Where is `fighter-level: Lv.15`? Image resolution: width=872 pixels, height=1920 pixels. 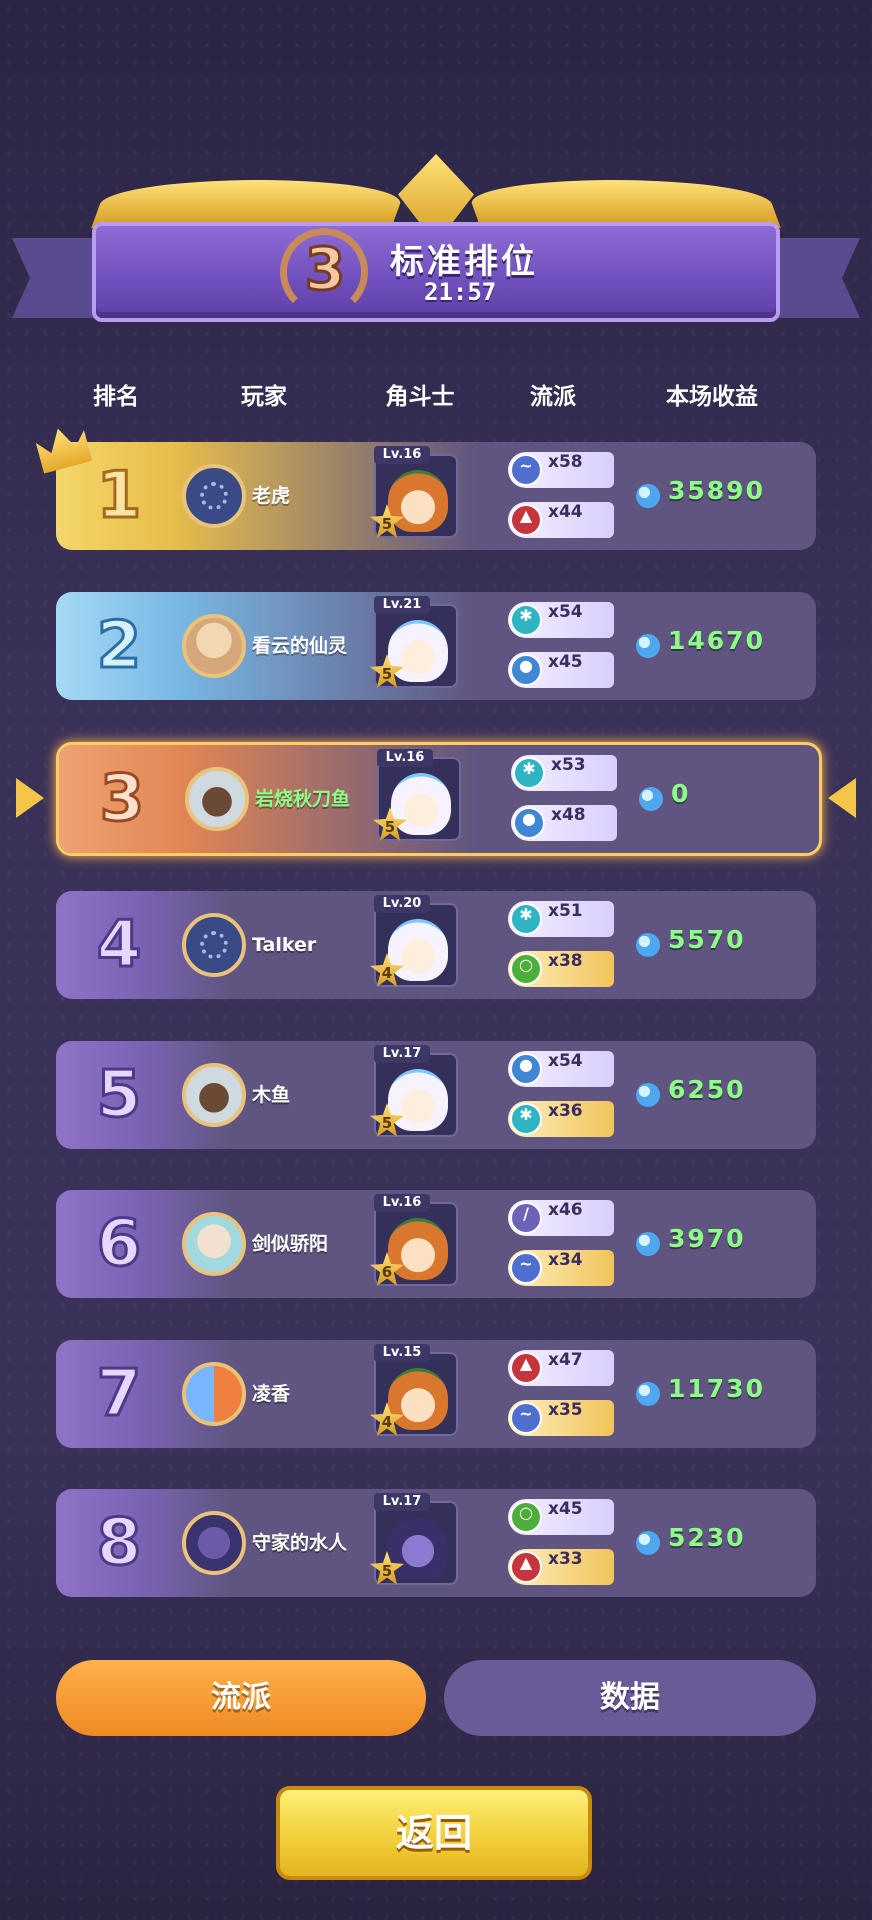 fighter-level: Lv.15 is located at coordinates (402, 1353).